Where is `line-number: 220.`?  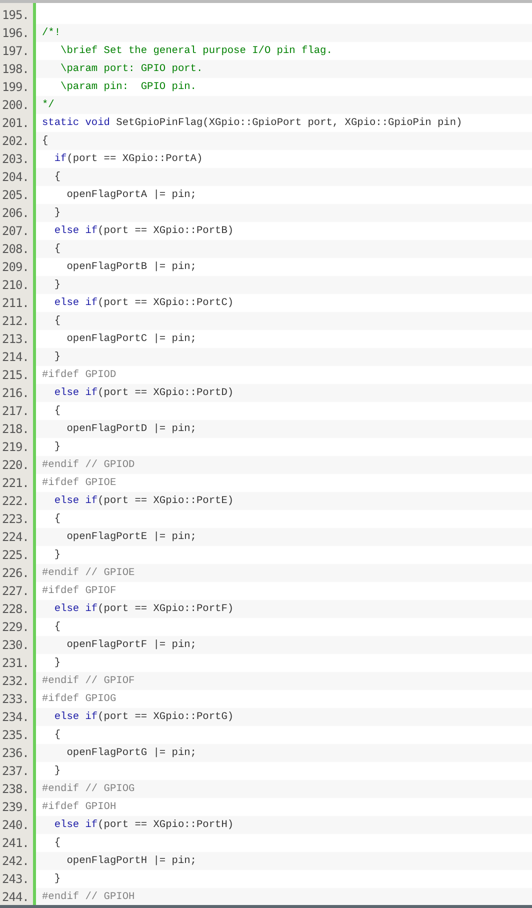 line-number: 220. is located at coordinates (15, 465).